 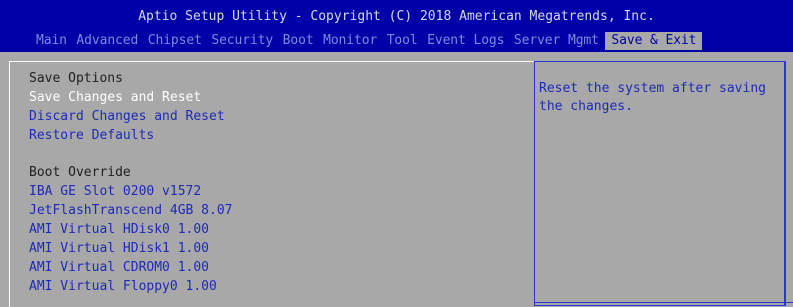 What do you see at coordinates (663, 302) in the screenshot?
I see `help-panel-divider` at bounding box center [663, 302].